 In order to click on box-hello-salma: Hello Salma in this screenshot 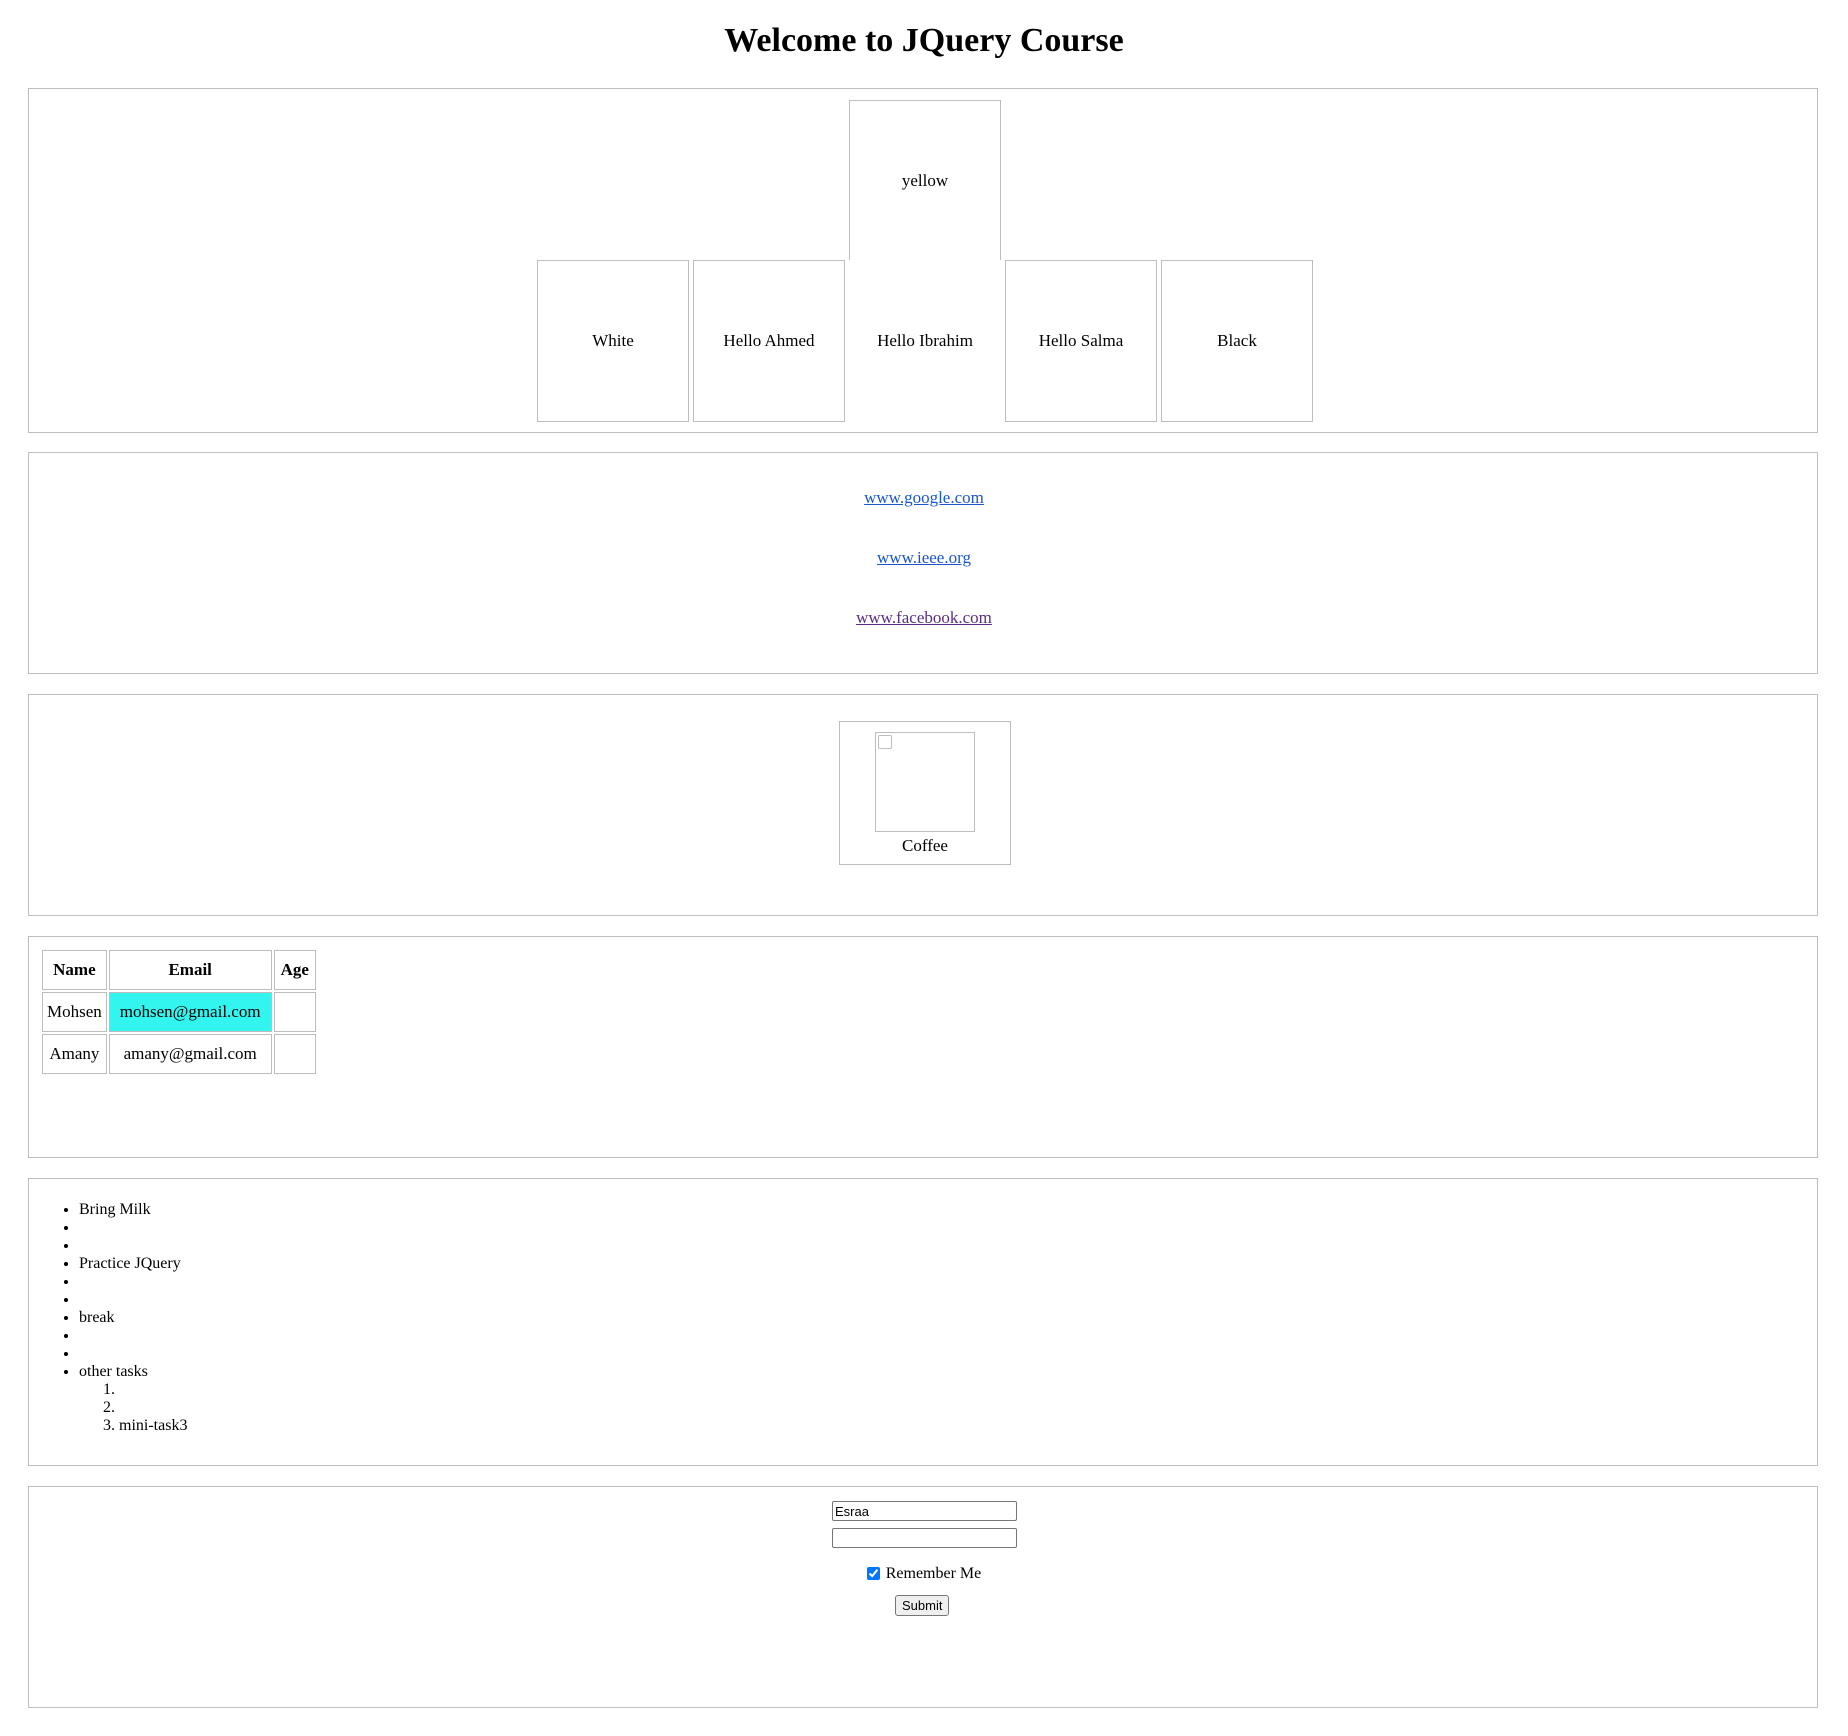, I will do `click(1081, 341)`.